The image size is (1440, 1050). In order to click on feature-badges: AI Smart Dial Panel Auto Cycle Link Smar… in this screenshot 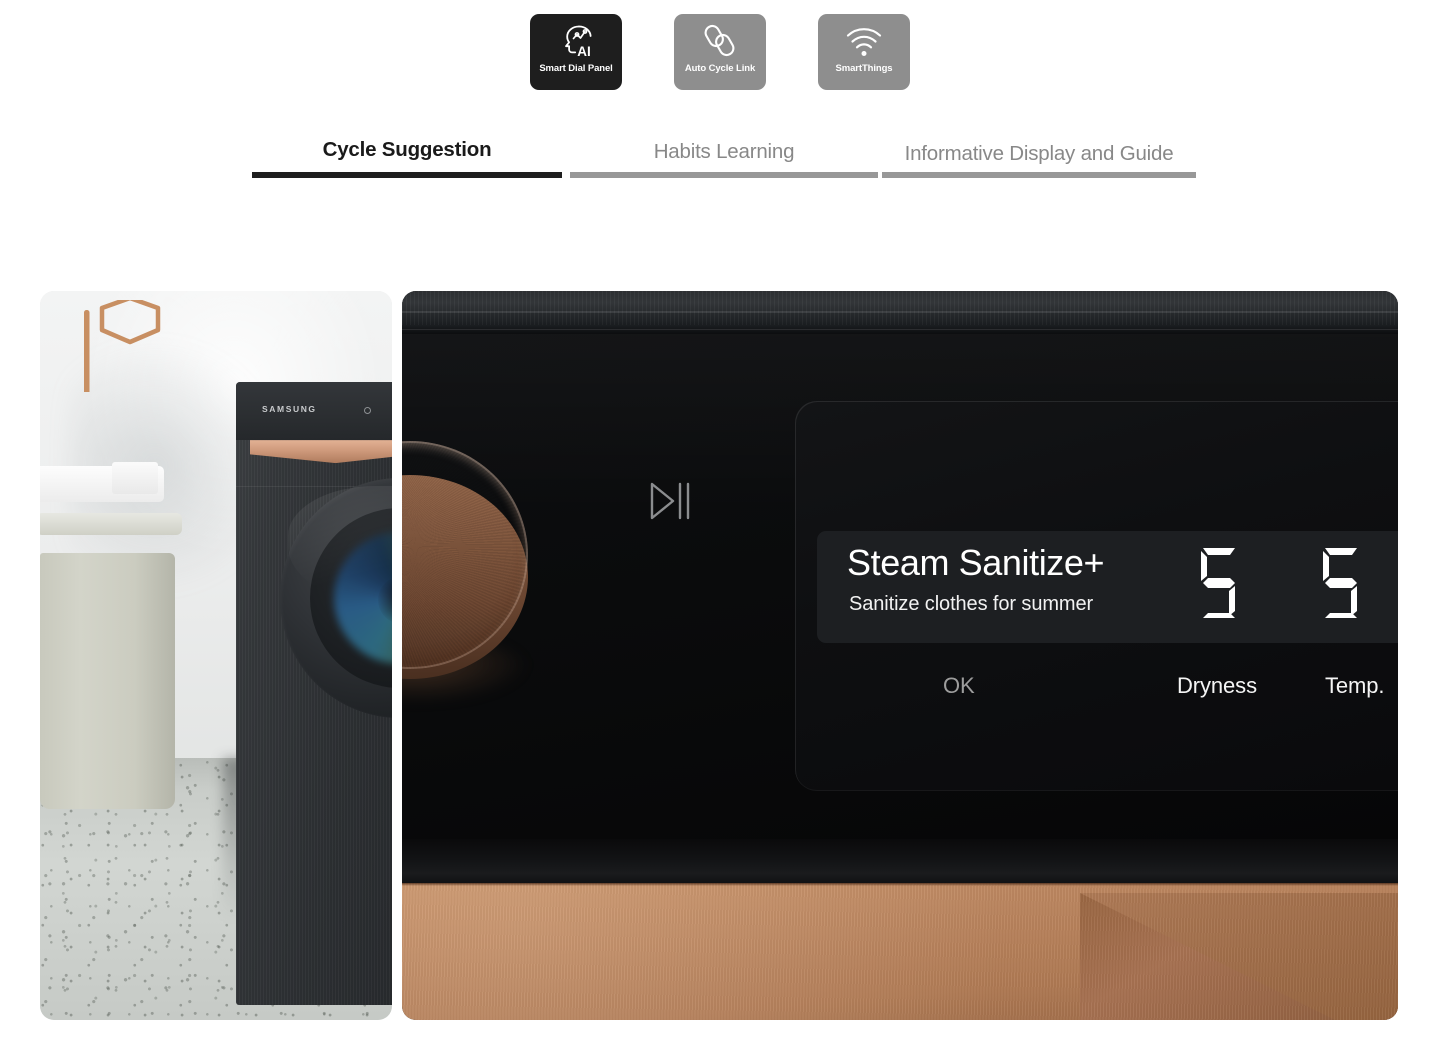, I will do `click(720, 52)`.